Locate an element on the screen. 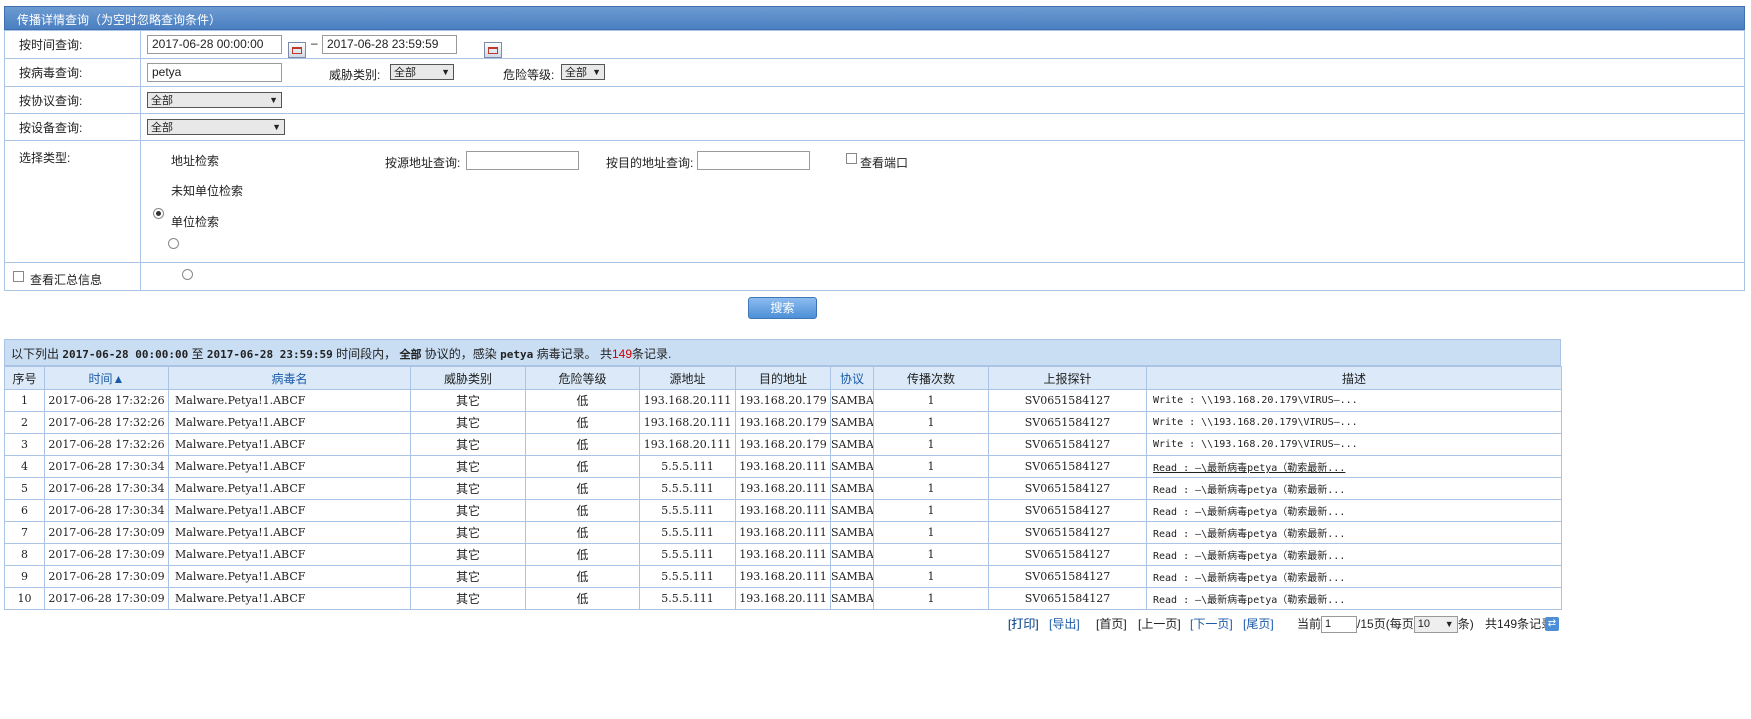  column-header: 传播次数 is located at coordinates (931, 378).